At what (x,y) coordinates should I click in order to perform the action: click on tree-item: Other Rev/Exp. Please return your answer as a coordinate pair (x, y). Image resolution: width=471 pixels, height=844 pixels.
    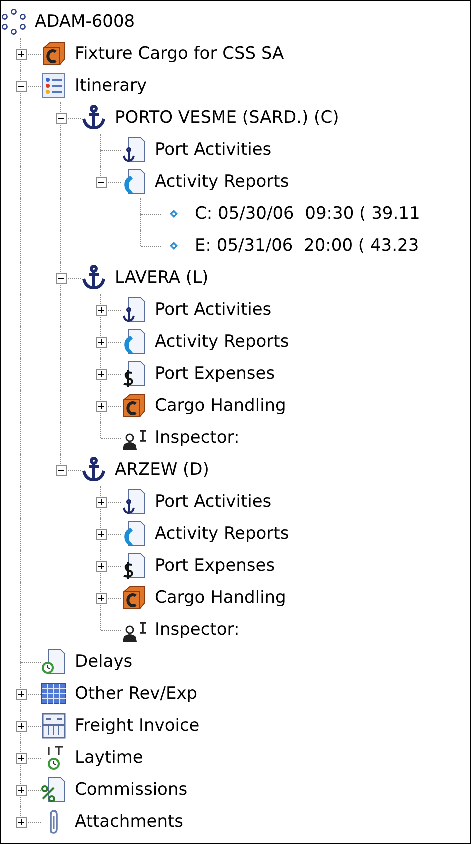
    Looking at the image, I should click on (134, 694).